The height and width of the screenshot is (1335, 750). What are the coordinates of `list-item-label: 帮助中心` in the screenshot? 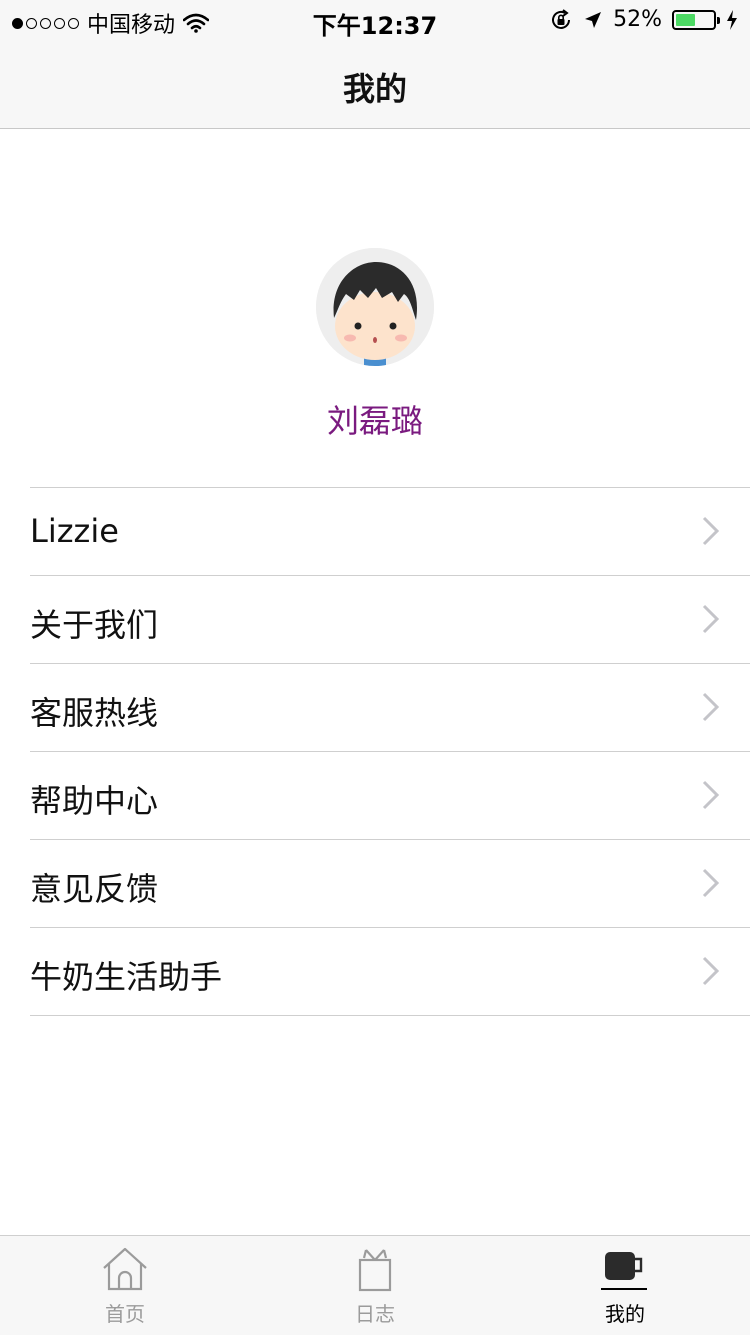 It's located at (94, 801).